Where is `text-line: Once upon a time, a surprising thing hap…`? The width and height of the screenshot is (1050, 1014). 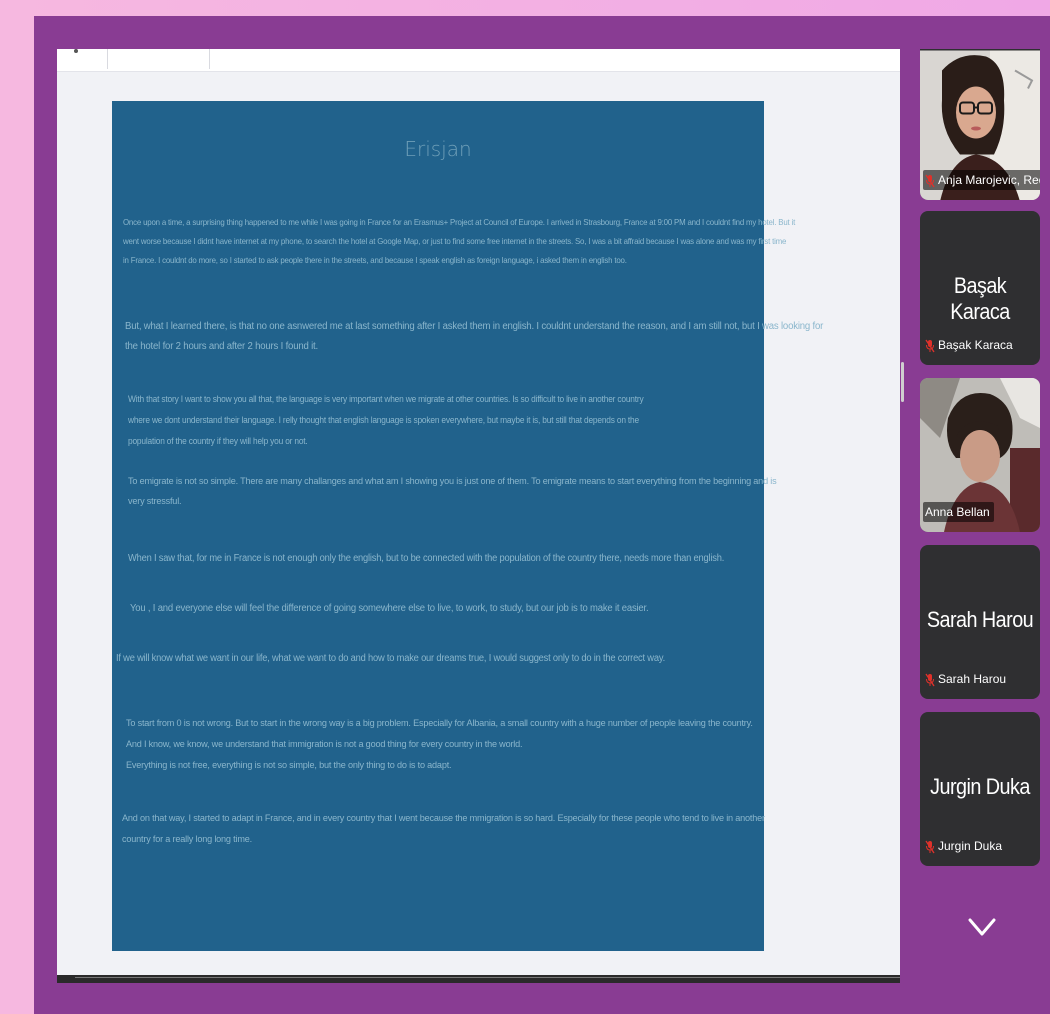 text-line: Once upon a time, a surprising thing hap… is located at coordinates (459, 222).